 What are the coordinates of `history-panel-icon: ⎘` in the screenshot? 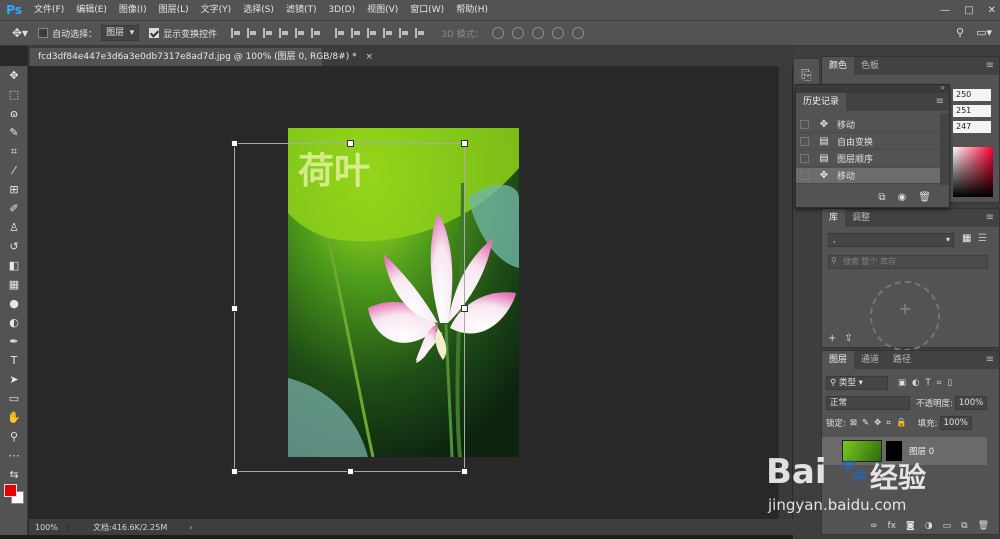 It's located at (806, 75).